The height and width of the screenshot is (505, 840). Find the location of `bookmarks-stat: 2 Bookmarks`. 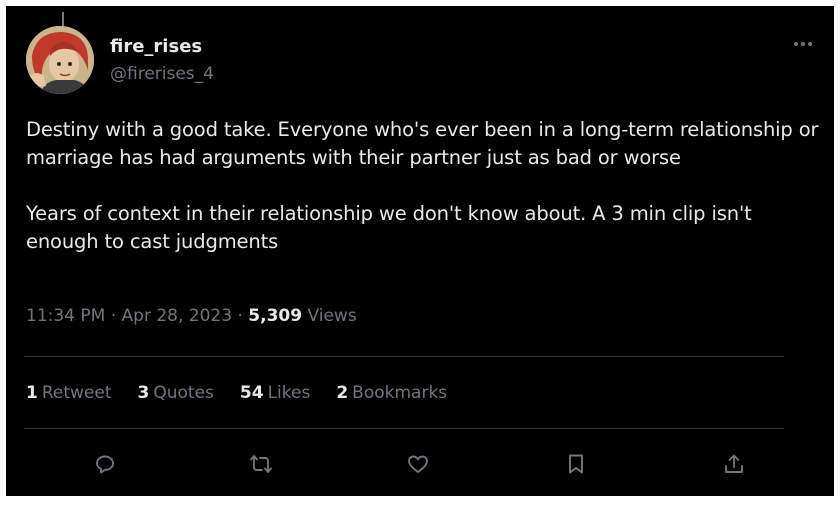

bookmarks-stat: 2 Bookmarks is located at coordinates (391, 393).